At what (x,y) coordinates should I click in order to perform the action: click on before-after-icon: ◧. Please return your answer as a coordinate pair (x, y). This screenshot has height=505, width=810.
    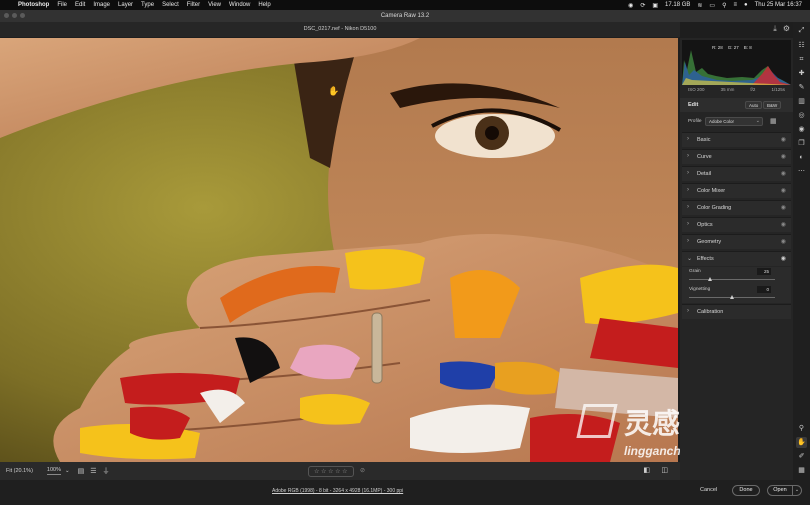
    Looking at the image, I should click on (646, 470).